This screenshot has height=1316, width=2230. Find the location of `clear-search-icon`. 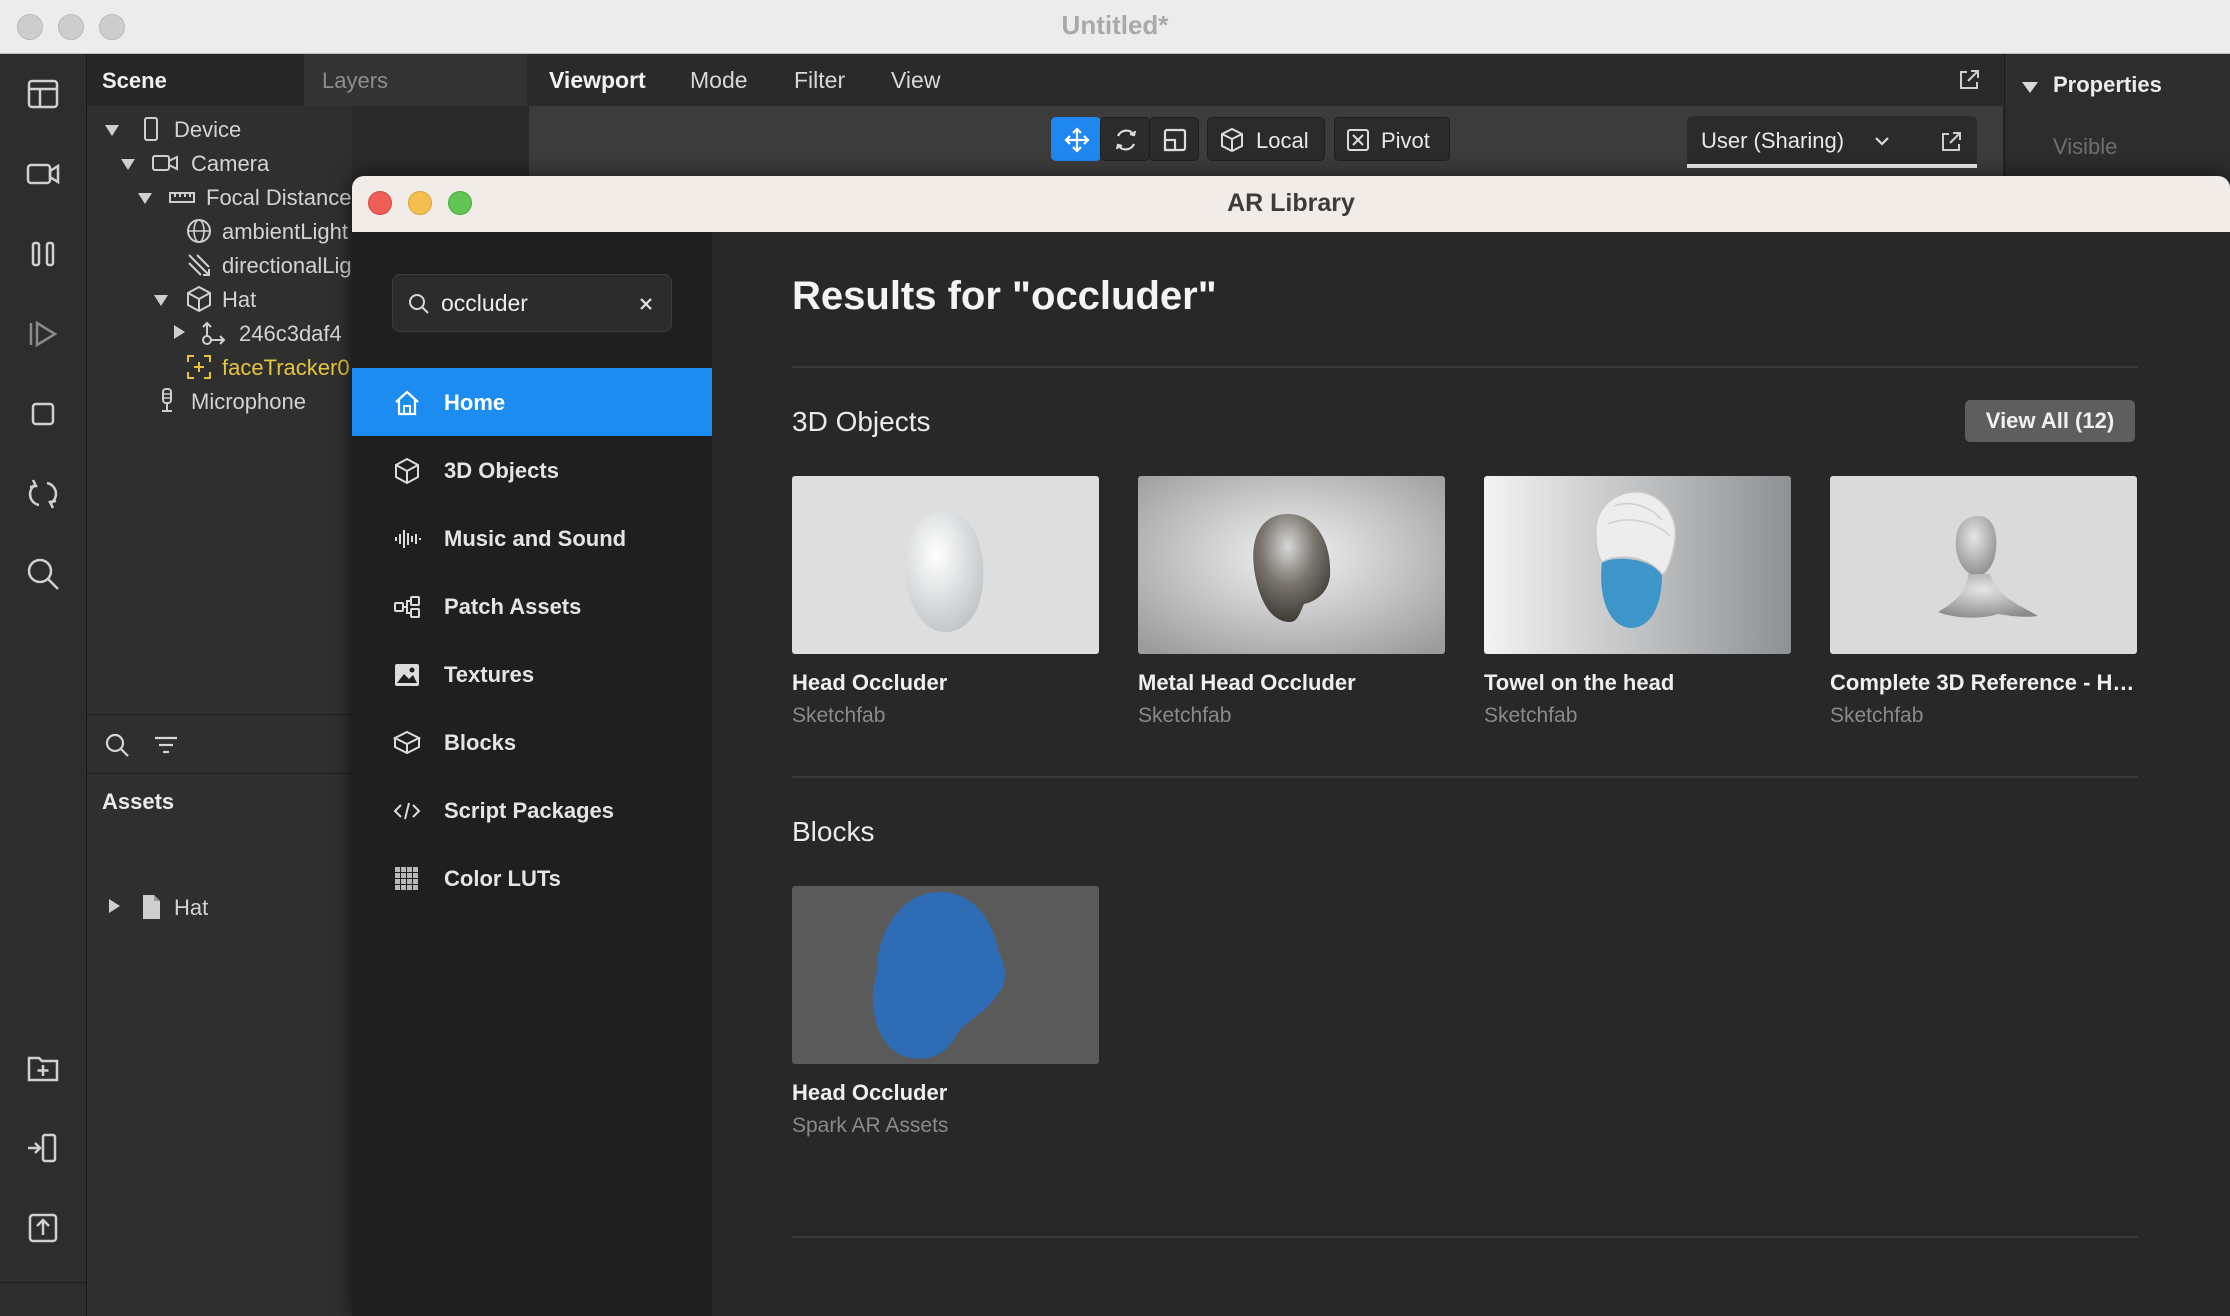

clear-search-icon is located at coordinates (646, 304).